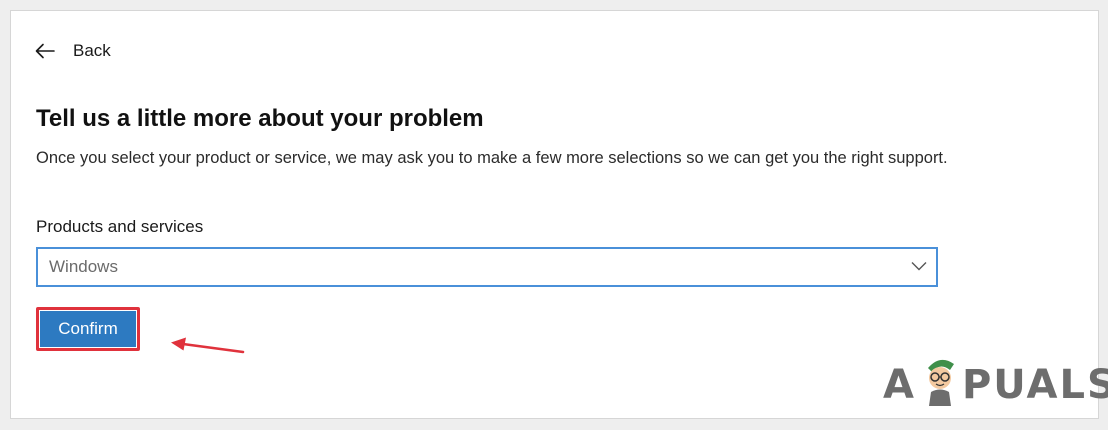 The width and height of the screenshot is (1108, 430). I want to click on red-arrow-icon, so click(207, 349).